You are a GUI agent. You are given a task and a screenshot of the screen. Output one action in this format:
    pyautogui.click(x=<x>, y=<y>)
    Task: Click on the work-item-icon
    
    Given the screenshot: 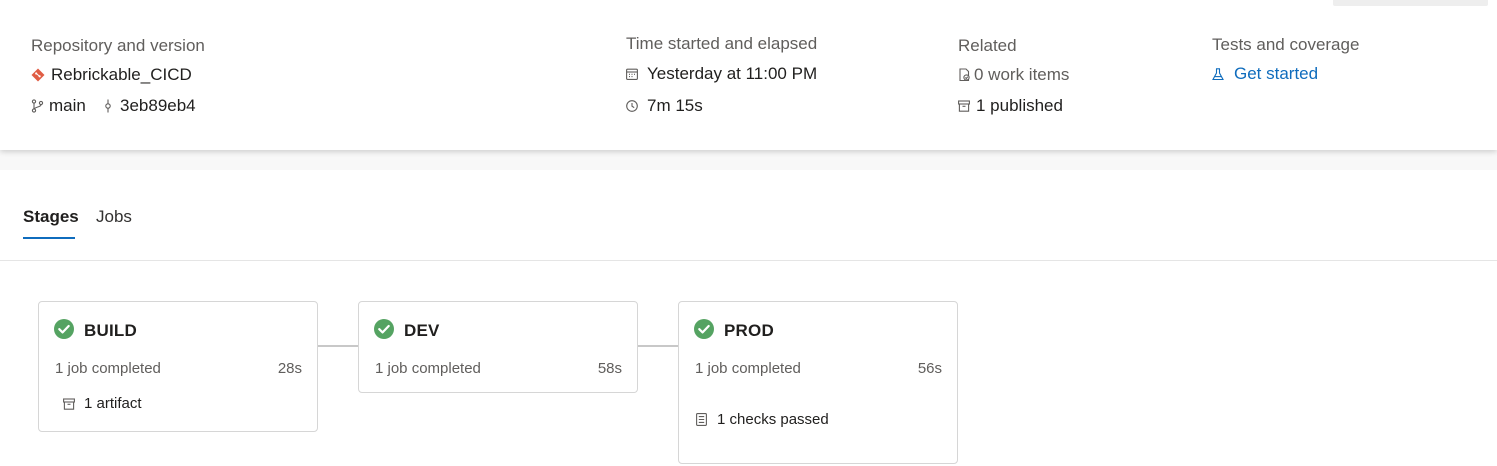 What is the action you would take?
    pyautogui.click(x=964, y=75)
    